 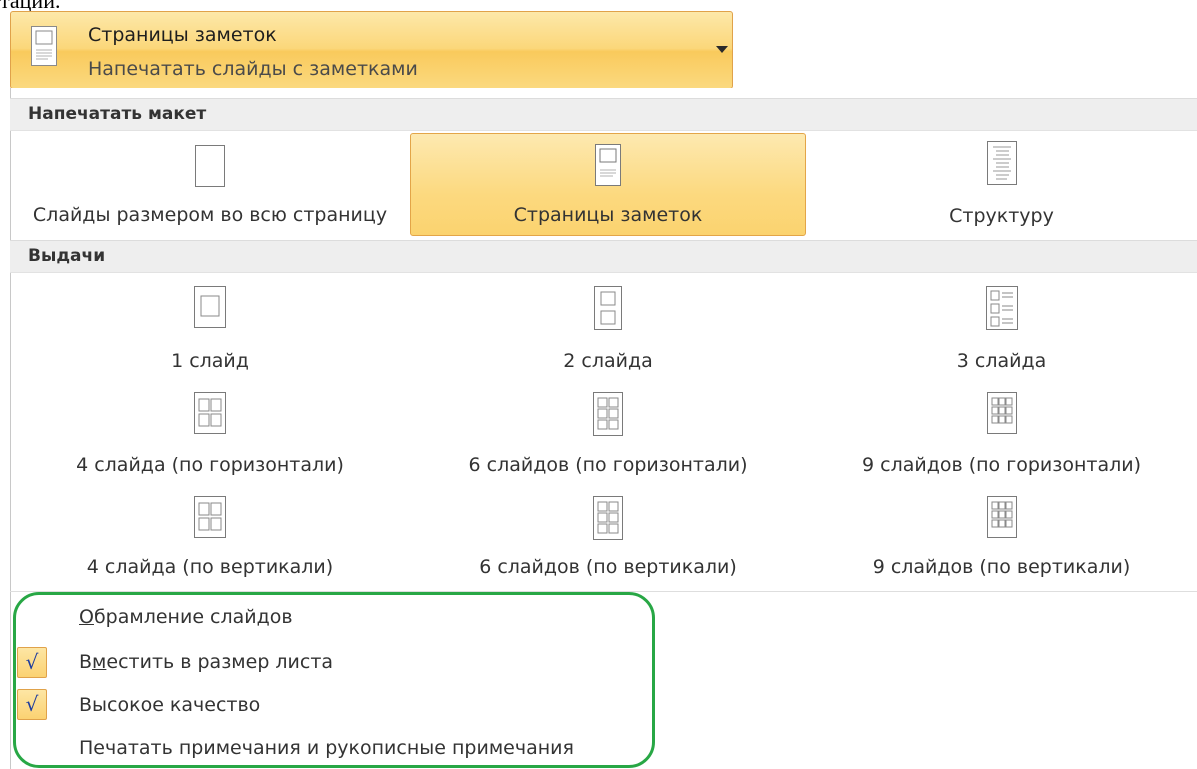 I want to click on layout-label: Слайды размером во всю страницу, so click(x=210, y=215).